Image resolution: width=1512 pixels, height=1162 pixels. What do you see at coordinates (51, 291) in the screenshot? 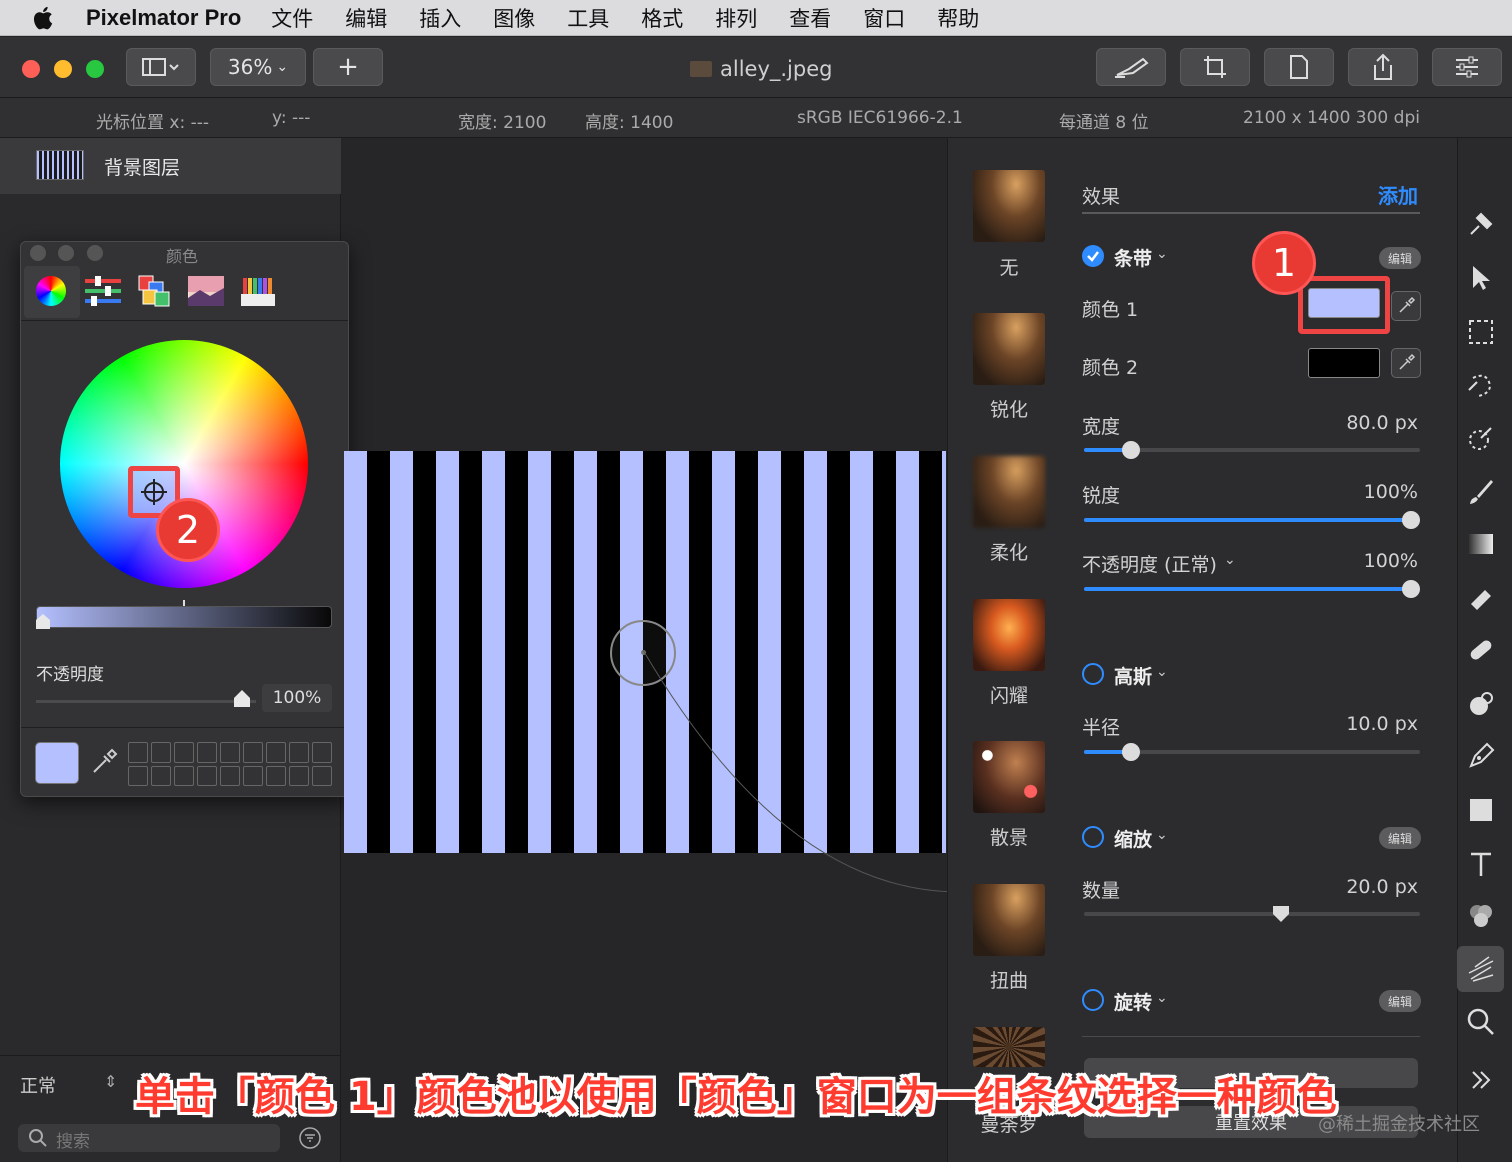
I see `color-wheel-tab-icon` at bounding box center [51, 291].